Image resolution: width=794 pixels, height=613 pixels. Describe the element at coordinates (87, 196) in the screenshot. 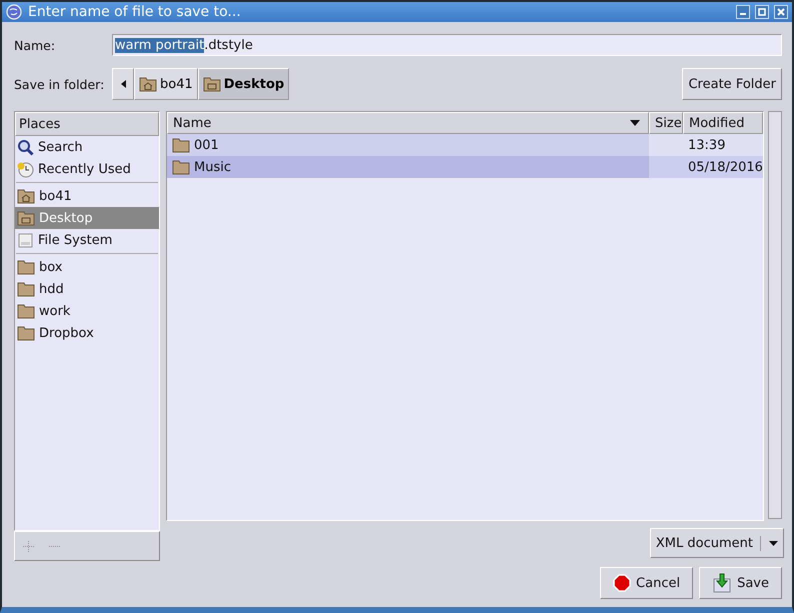

I see `places-item: bo41` at that location.